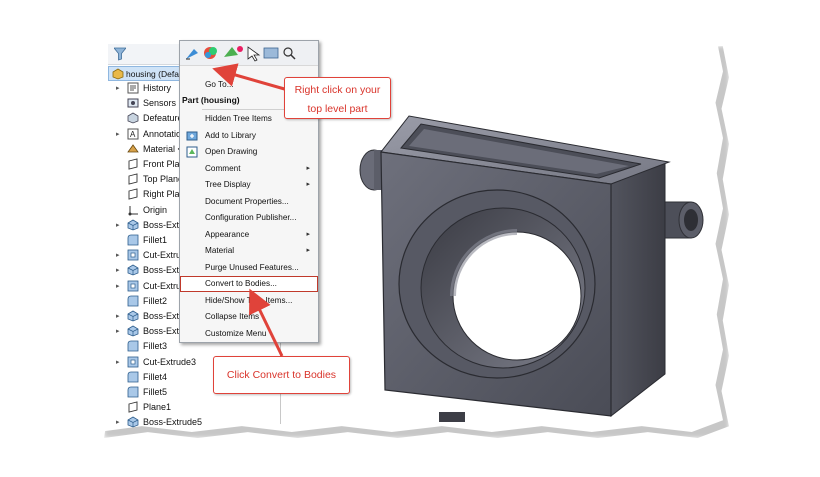 The width and height of the screenshot is (820, 477). Describe the element at coordinates (337, 109) in the screenshot. I see `callout-right-click-line2: top level part` at that location.